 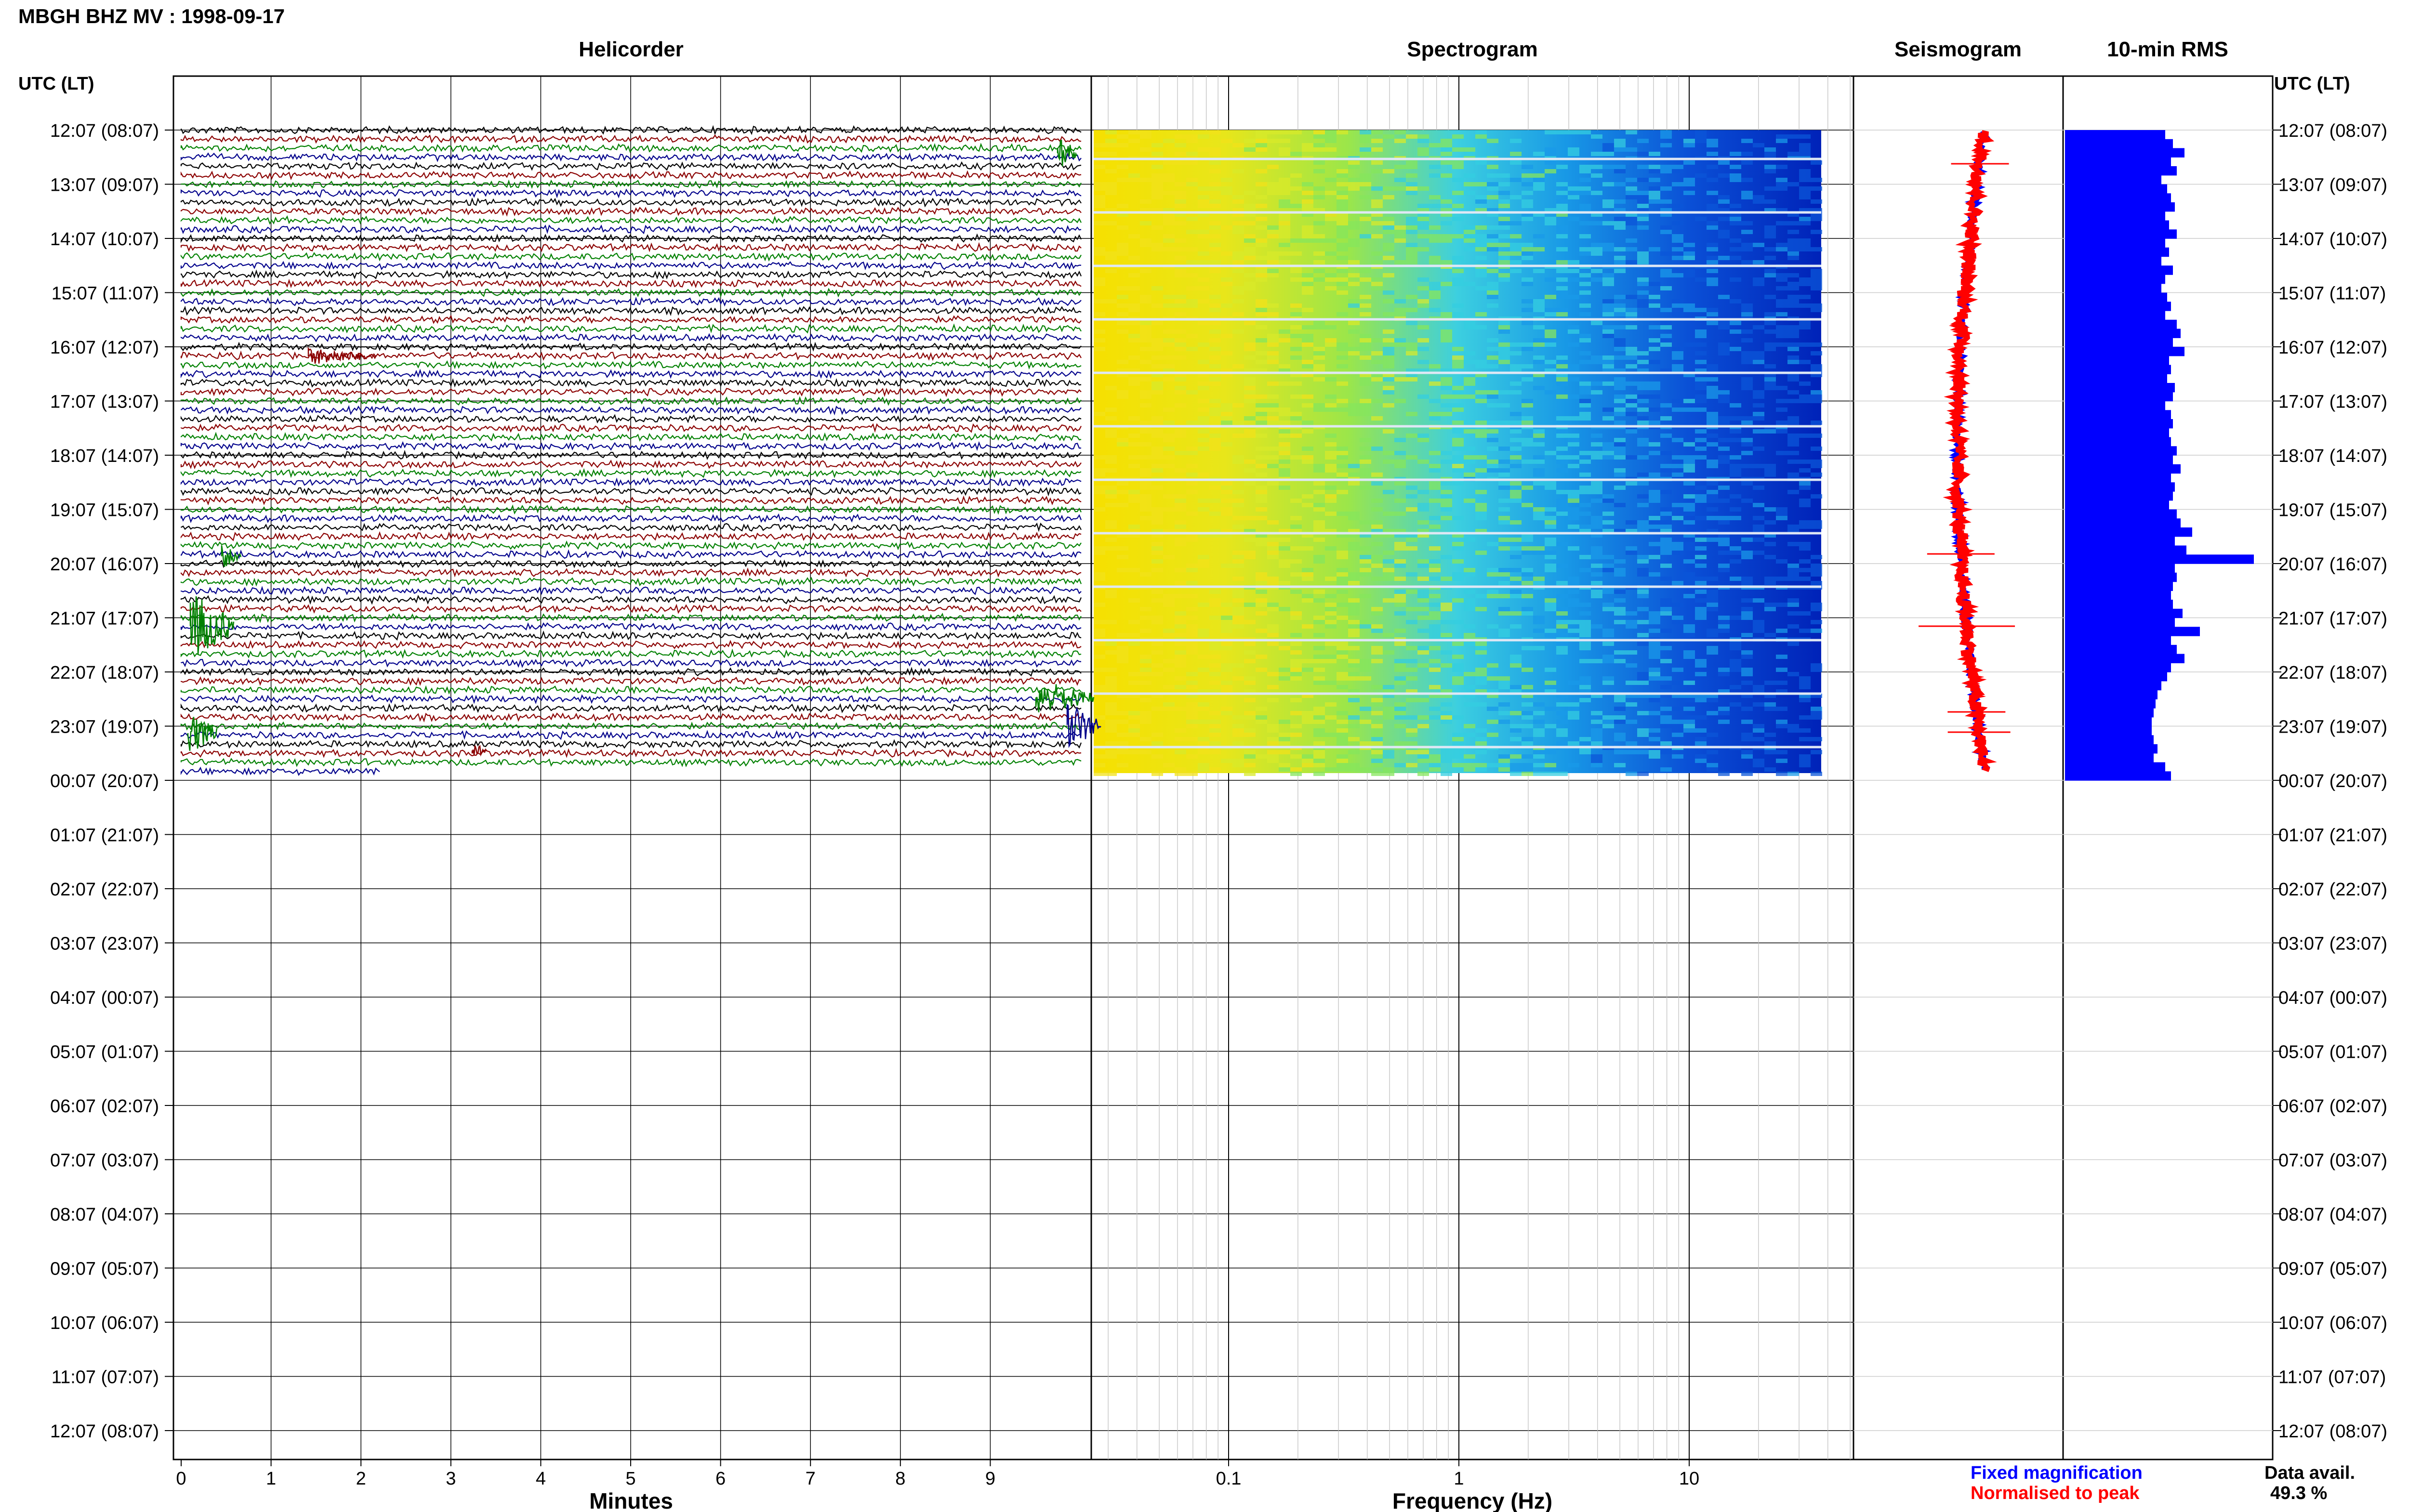 What do you see at coordinates (271, 1479) in the screenshot?
I see `minute-tick-label: 1` at bounding box center [271, 1479].